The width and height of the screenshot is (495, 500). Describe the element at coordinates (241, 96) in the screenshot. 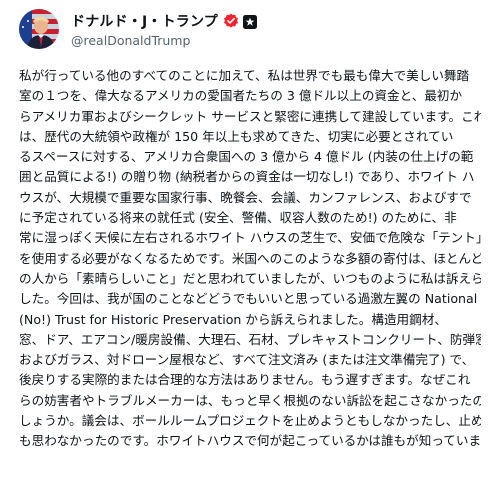

I see `post-text-line: 室の１つを、偉大なるアメリカの愛国者たちの 3 億ドル以上の資金と、最初か` at that location.